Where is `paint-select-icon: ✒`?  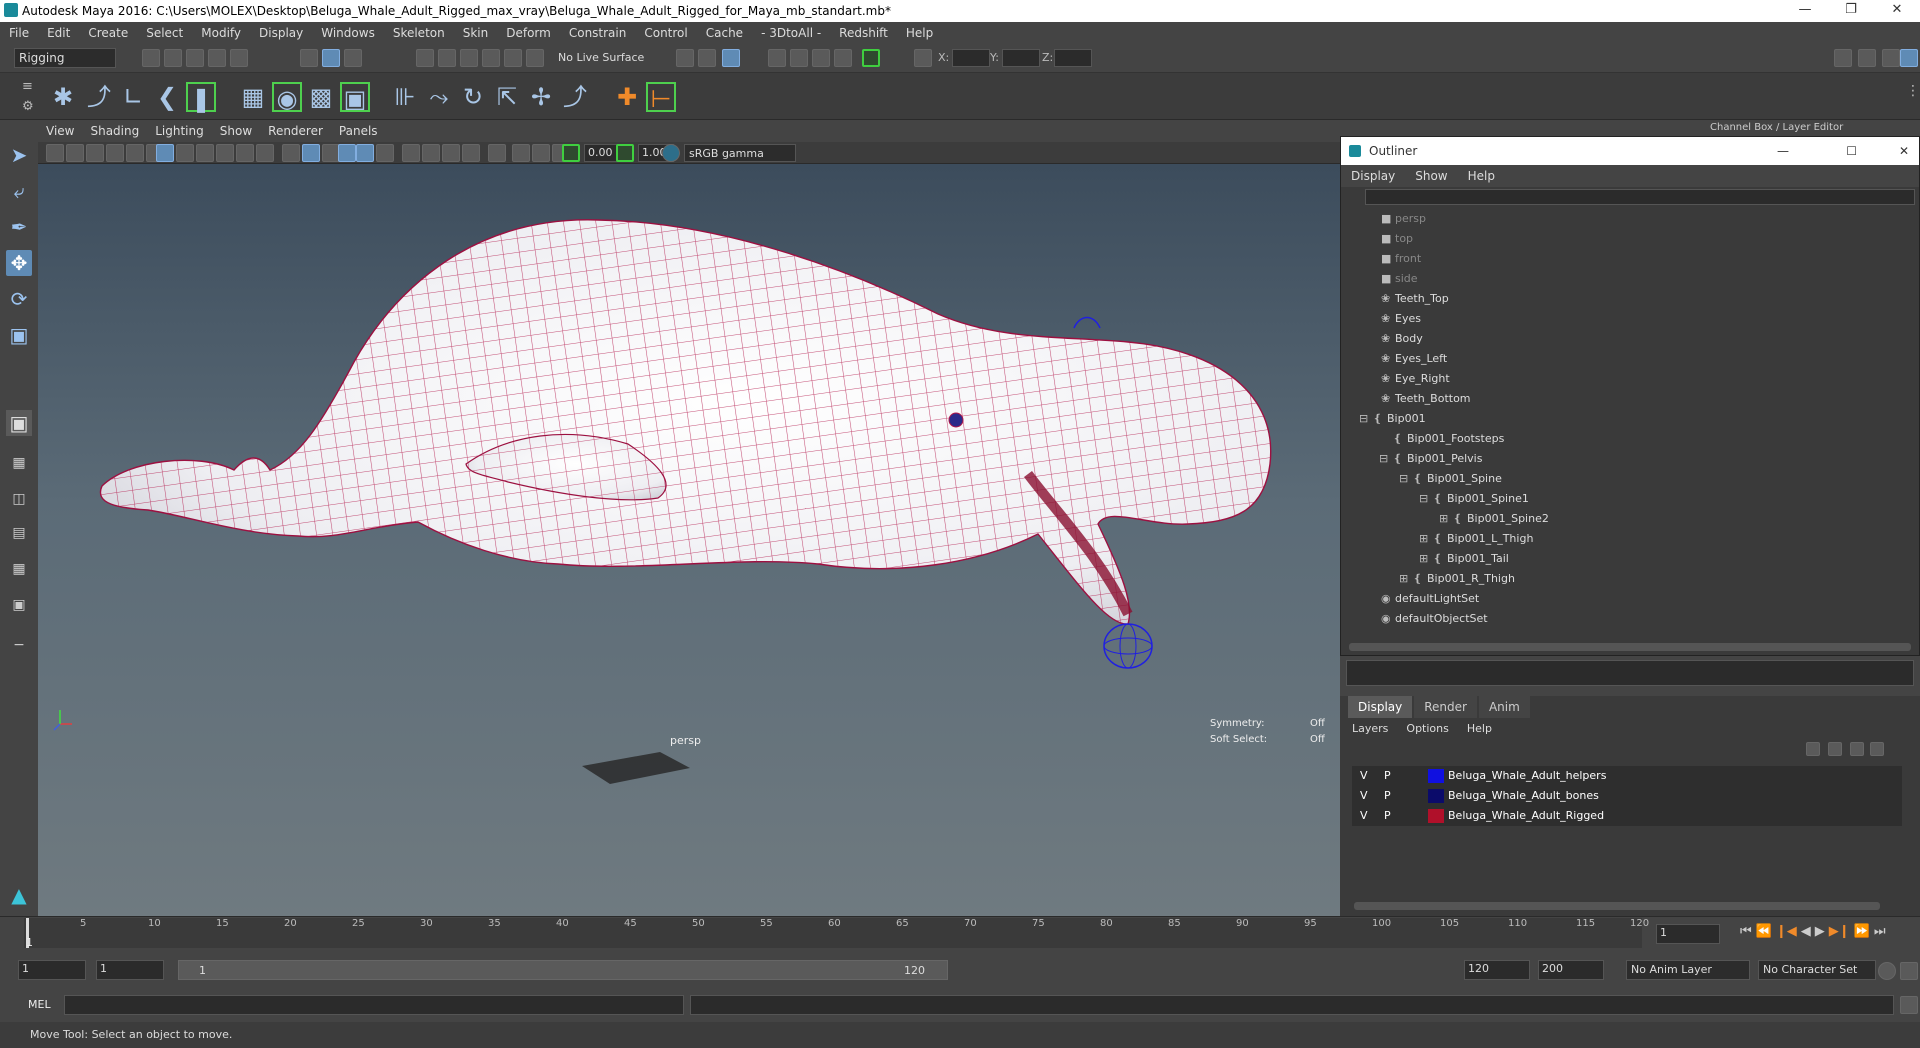
paint-select-icon: ✒ is located at coordinates (19, 227).